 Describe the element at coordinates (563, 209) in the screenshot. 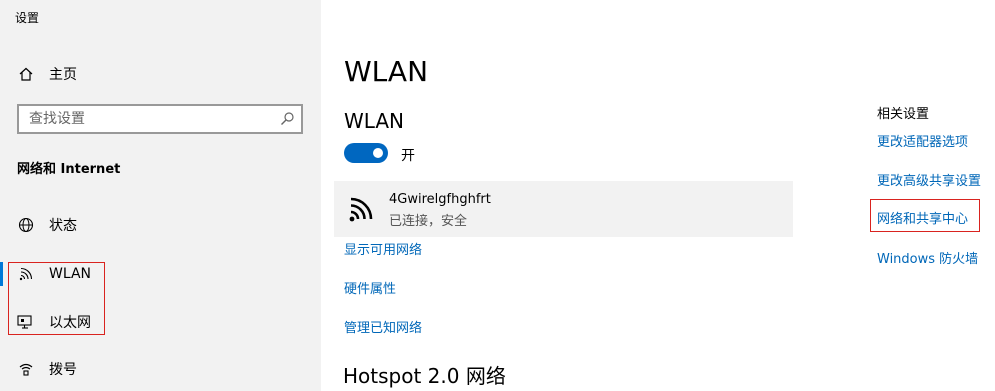

I see `network-card: 4Gwirelgfhghfrt 已连接，安全` at that location.